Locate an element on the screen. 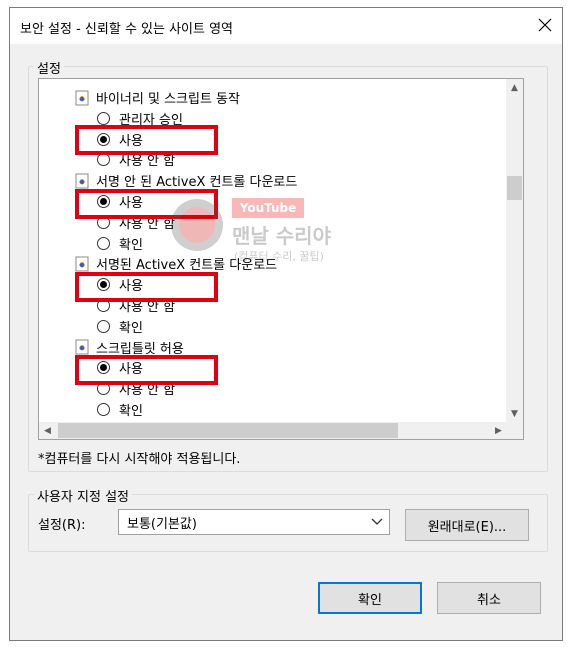  radio-option: 관리자 승인 is located at coordinates (140, 118).